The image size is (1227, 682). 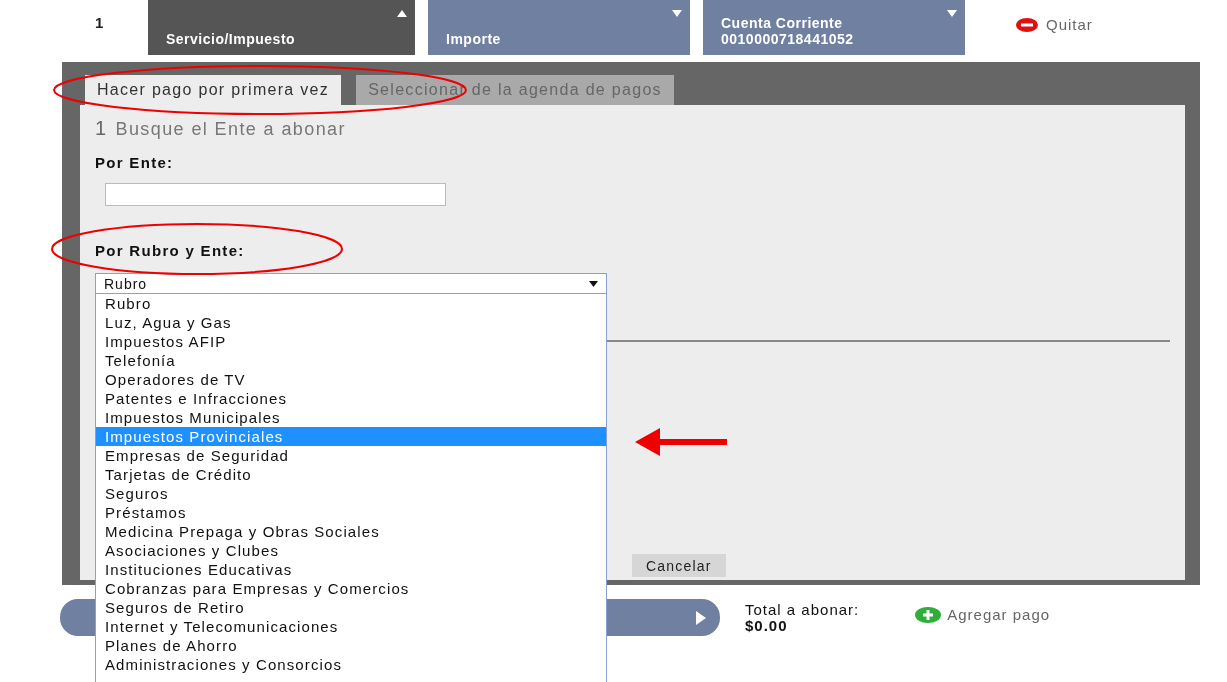 What do you see at coordinates (351, 550) in the screenshot?
I see `dropdown-option: Asociaciones y Clubes` at bounding box center [351, 550].